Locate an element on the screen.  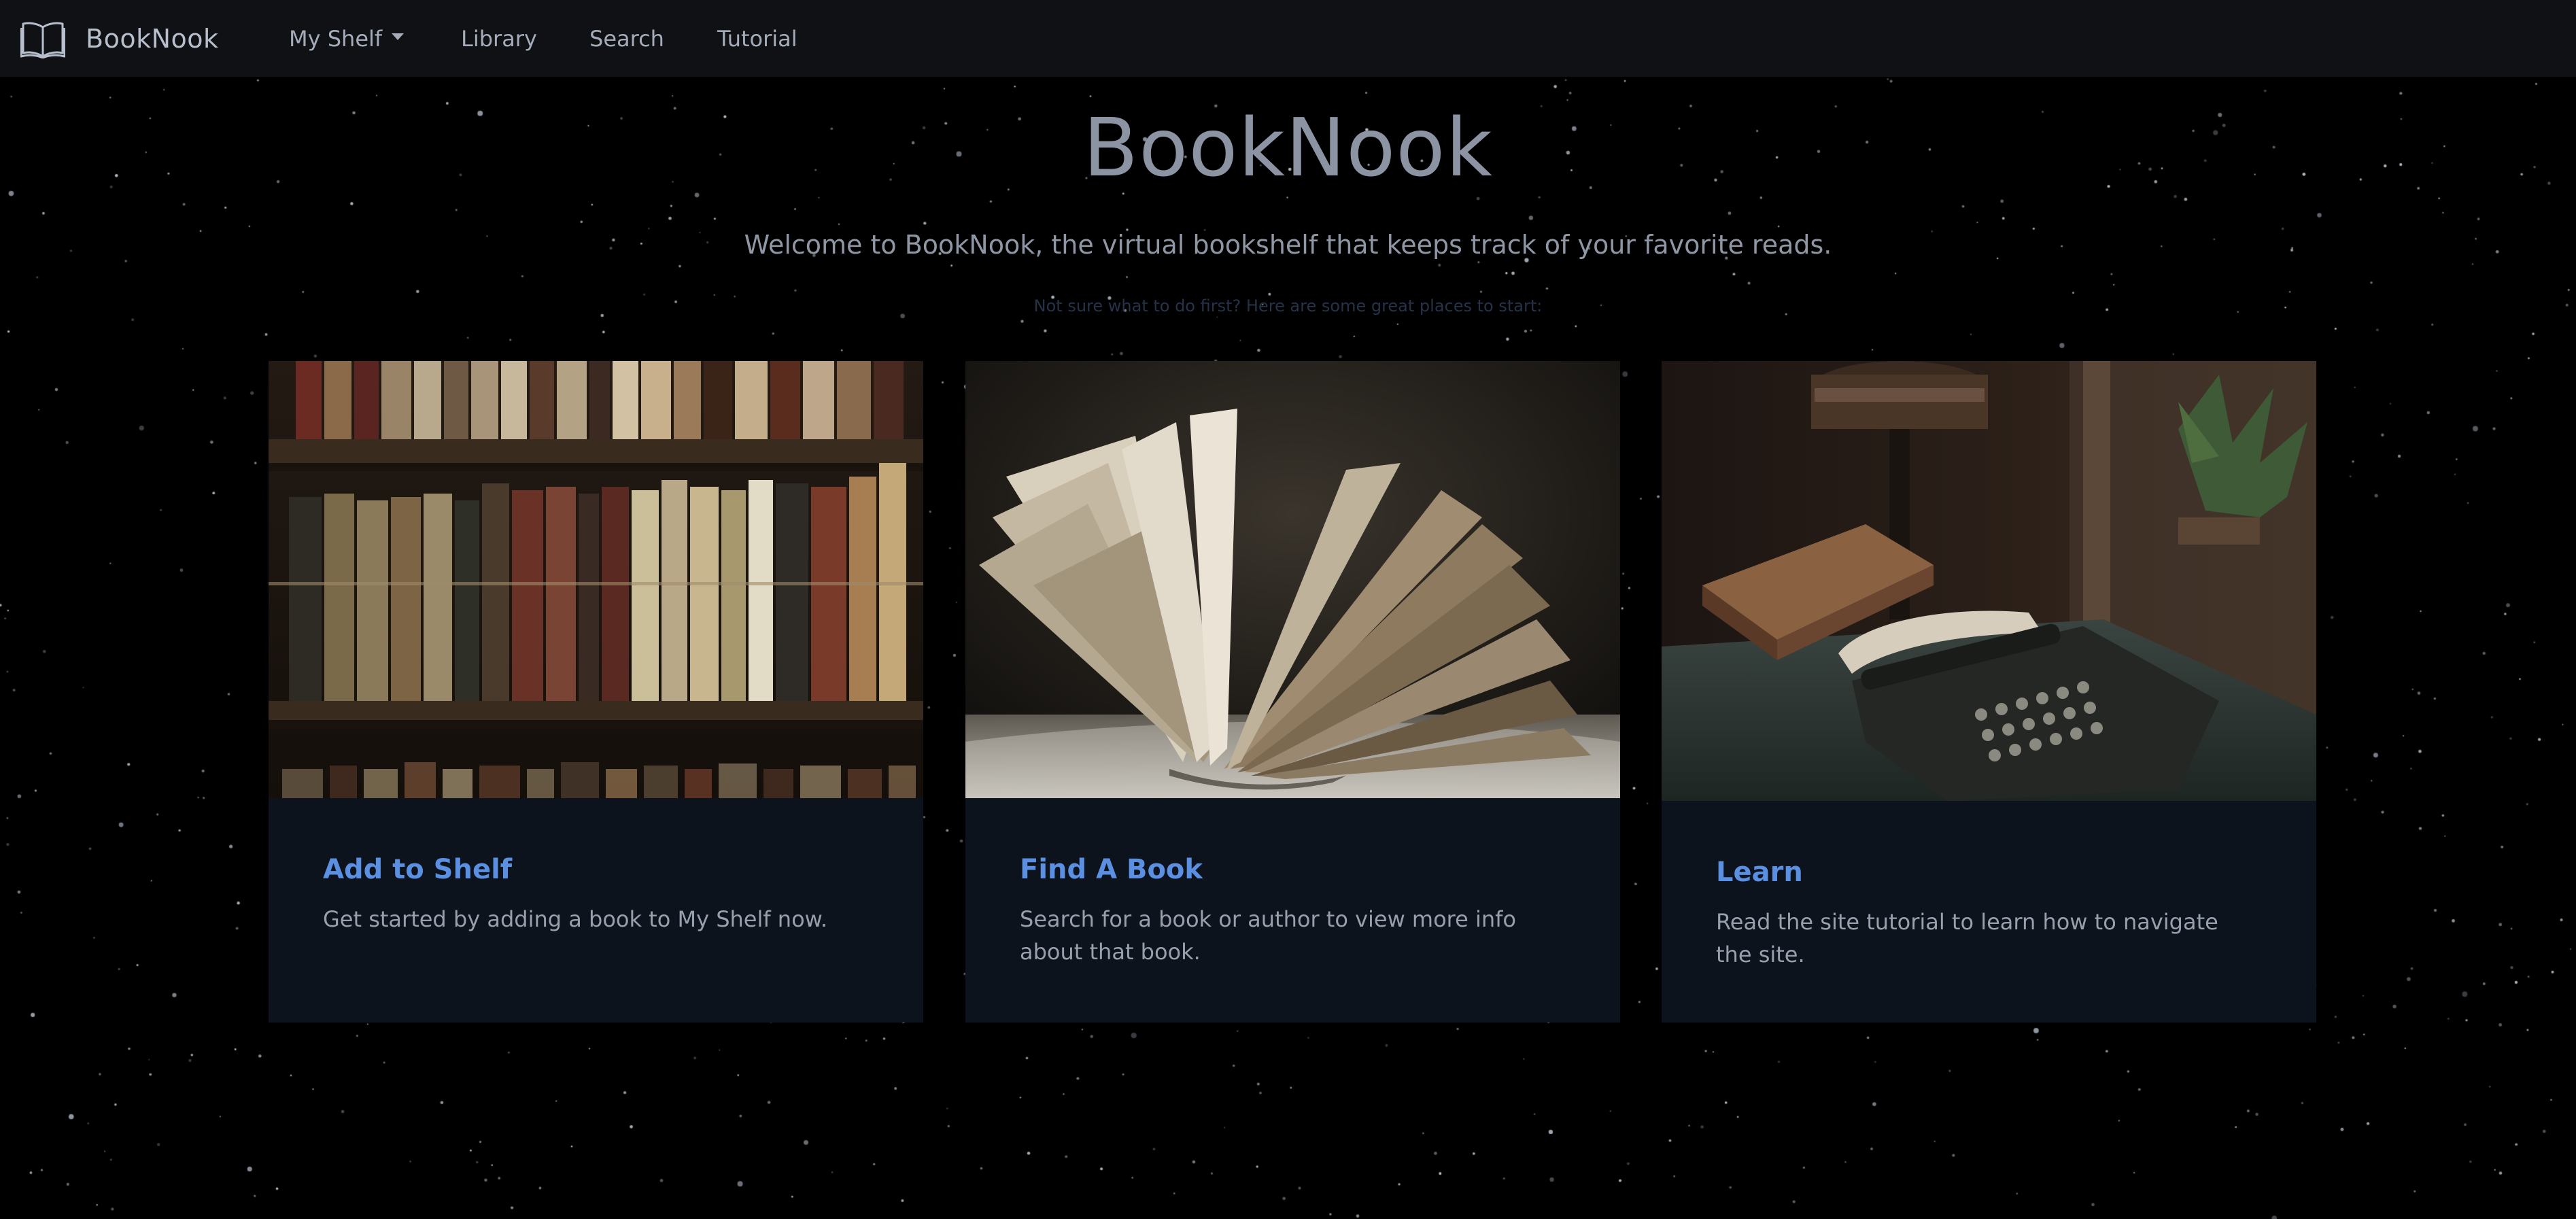
nav-library: Library is located at coordinates (499, 38).